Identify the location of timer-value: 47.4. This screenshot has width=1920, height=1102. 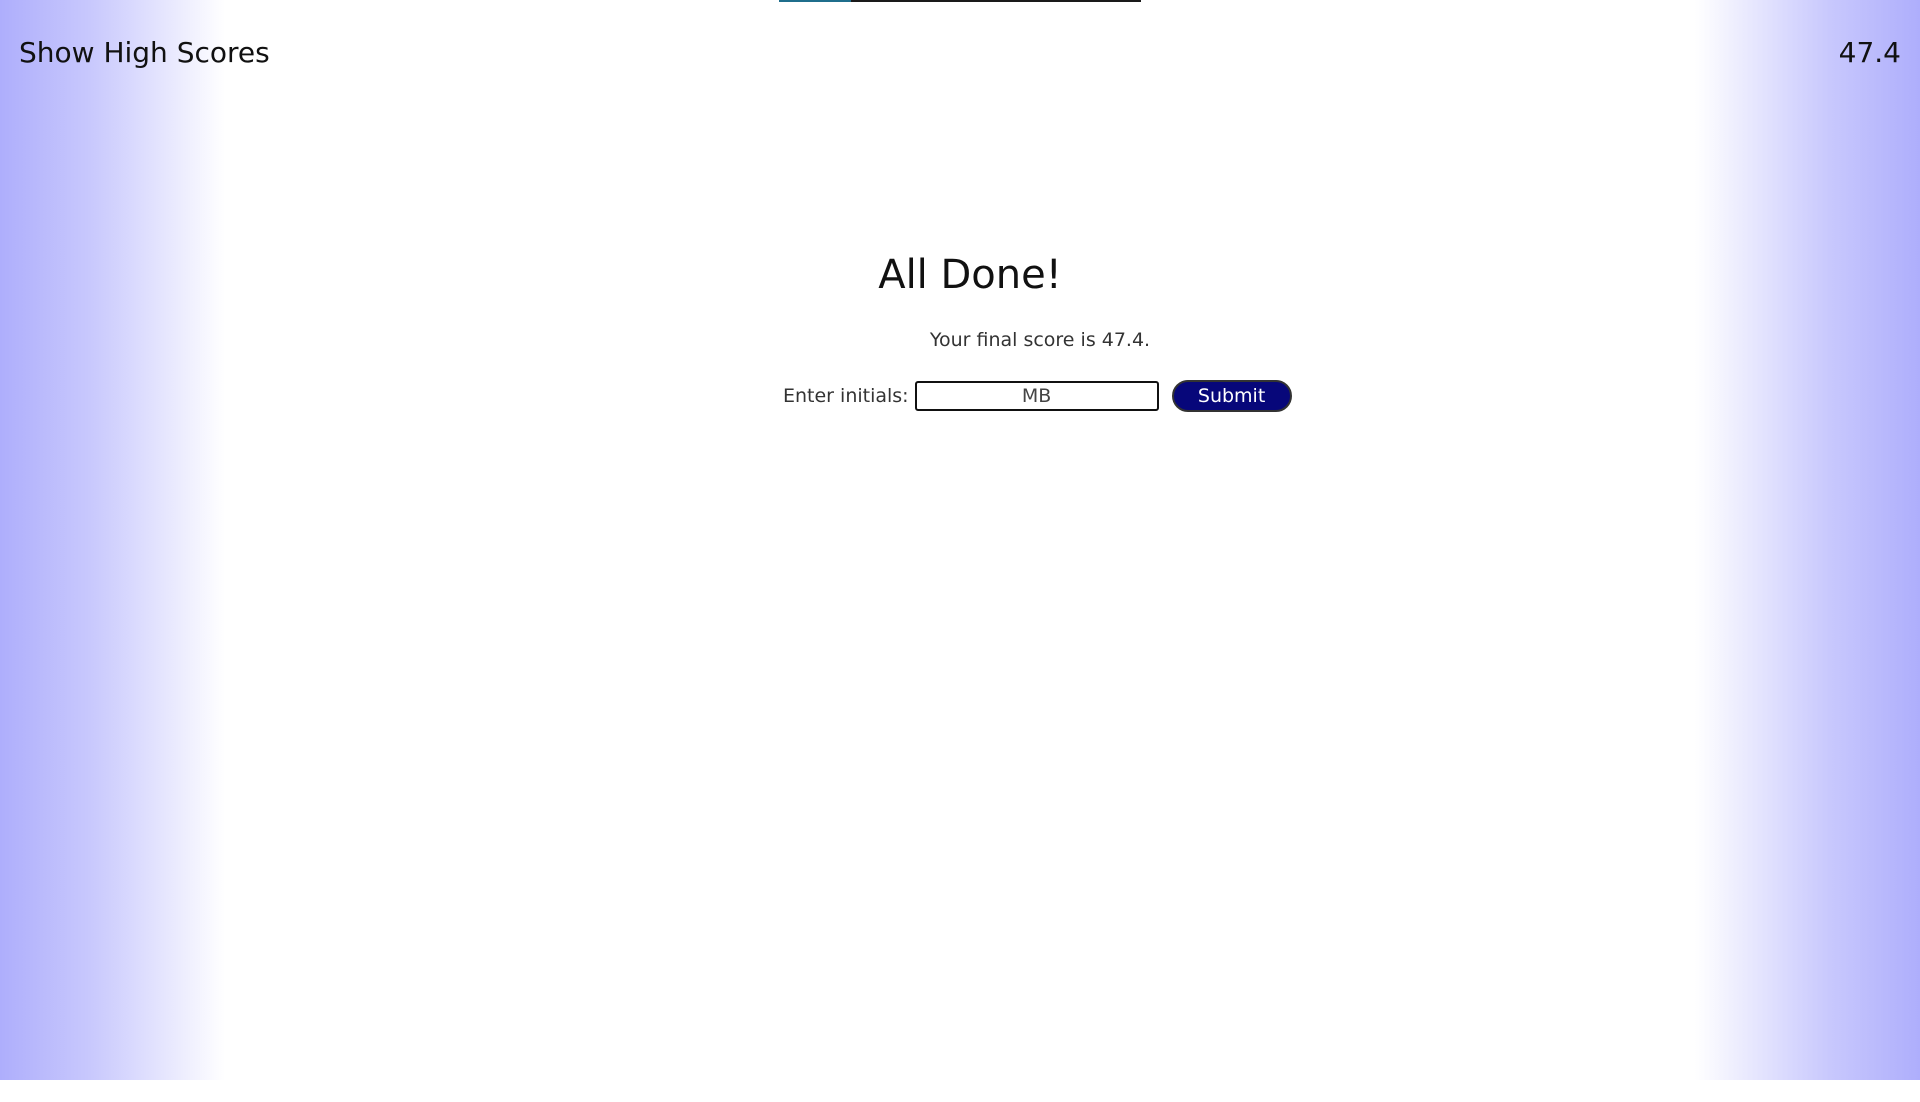
(1869, 52).